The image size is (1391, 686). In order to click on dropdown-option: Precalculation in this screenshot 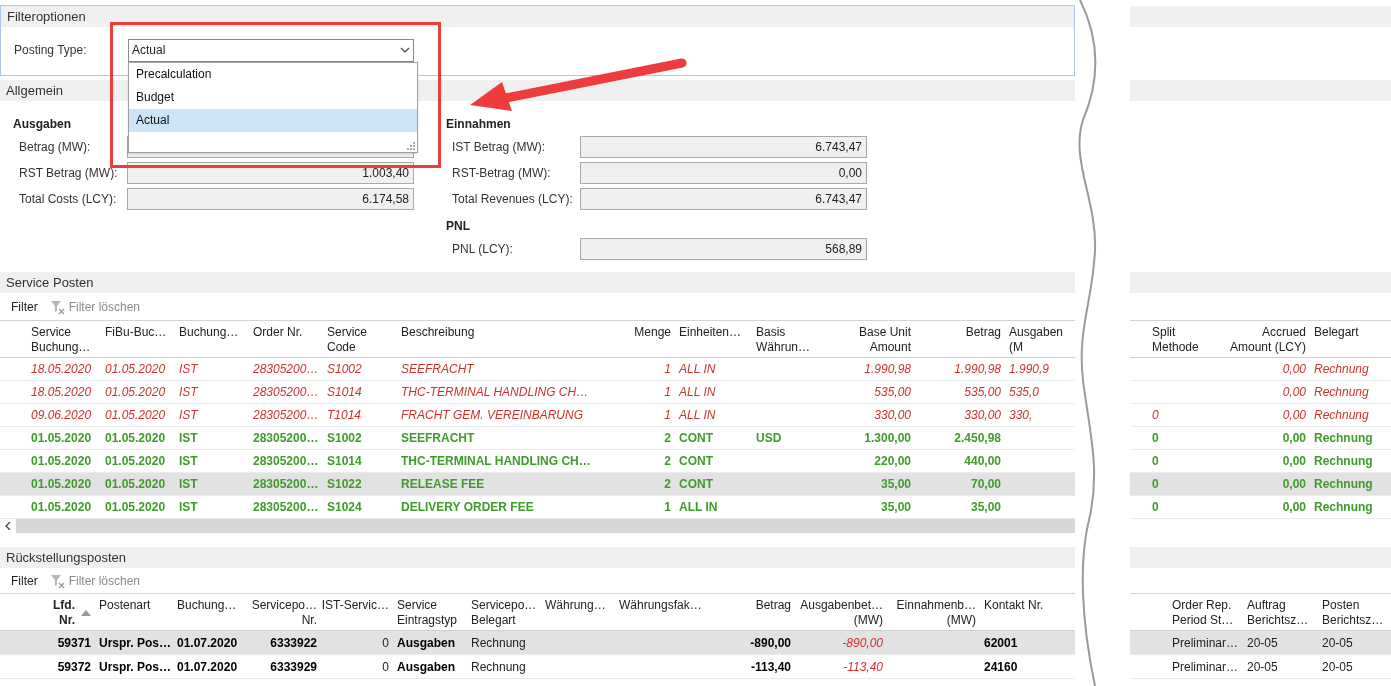, I will do `click(273, 74)`.